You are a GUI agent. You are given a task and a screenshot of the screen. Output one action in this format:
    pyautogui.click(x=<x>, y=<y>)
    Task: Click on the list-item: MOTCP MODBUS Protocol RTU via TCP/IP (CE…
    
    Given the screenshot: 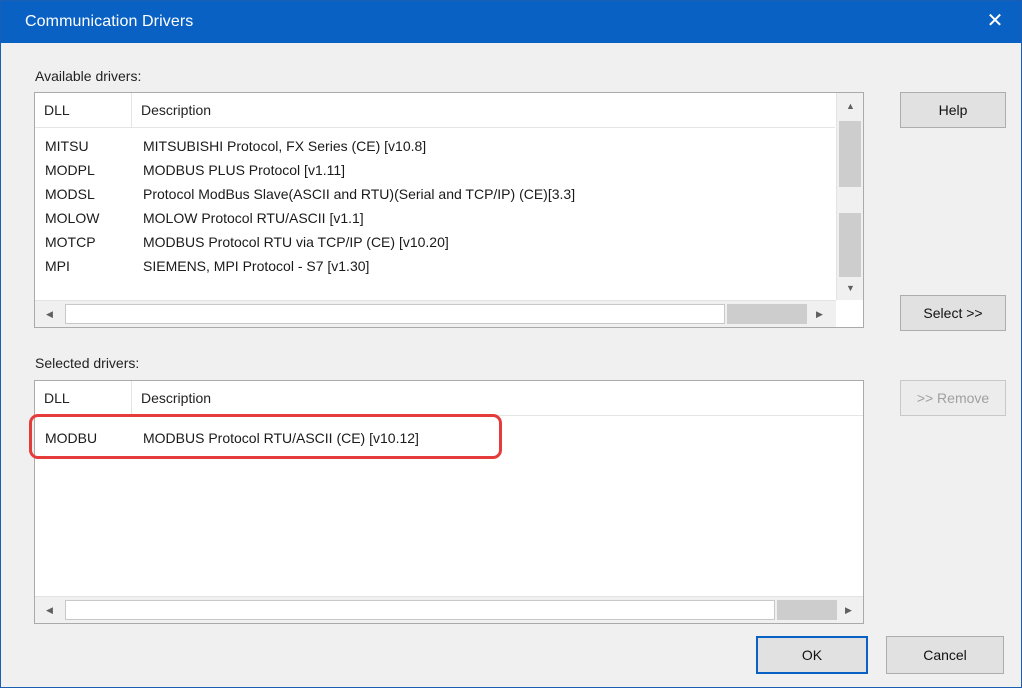 What is the action you would take?
    pyautogui.click(x=435, y=242)
    